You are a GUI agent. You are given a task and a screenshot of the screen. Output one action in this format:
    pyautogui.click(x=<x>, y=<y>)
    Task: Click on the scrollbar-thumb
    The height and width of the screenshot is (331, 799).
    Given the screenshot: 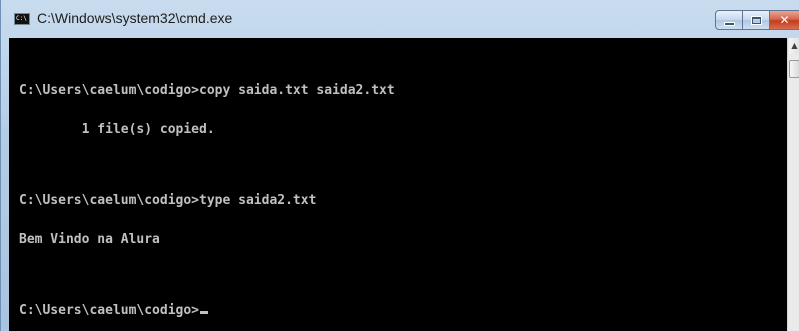 What is the action you would take?
    pyautogui.click(x=794, y=69)
    